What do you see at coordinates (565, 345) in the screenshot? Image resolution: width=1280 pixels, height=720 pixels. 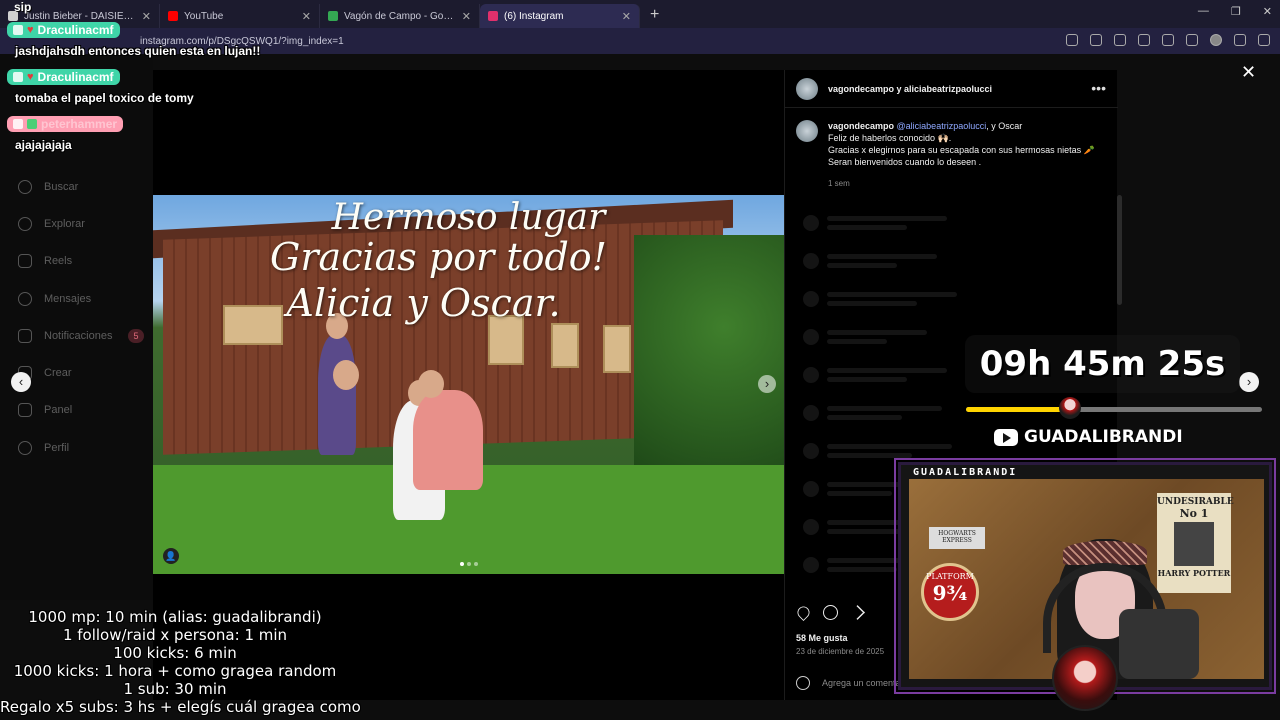 I see `house-window` at bounding box center [565, 345].